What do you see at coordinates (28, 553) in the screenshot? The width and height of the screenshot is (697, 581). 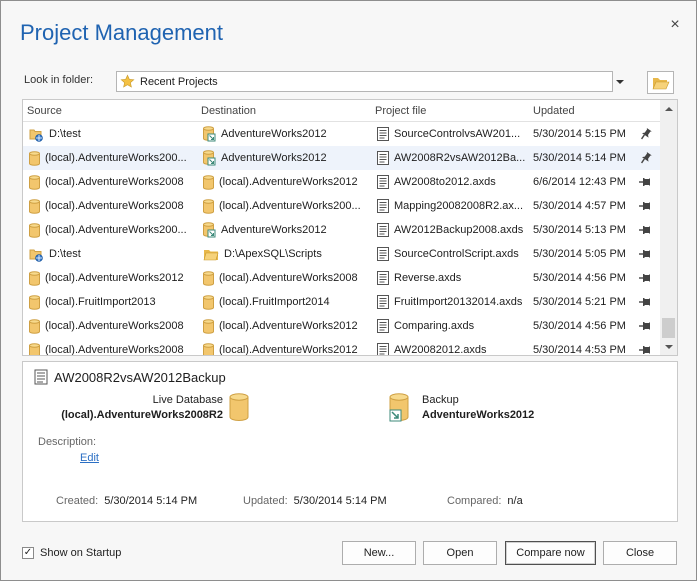 I see `show-on-startup-checkbox: ✓` at bounding box center [28, 553].